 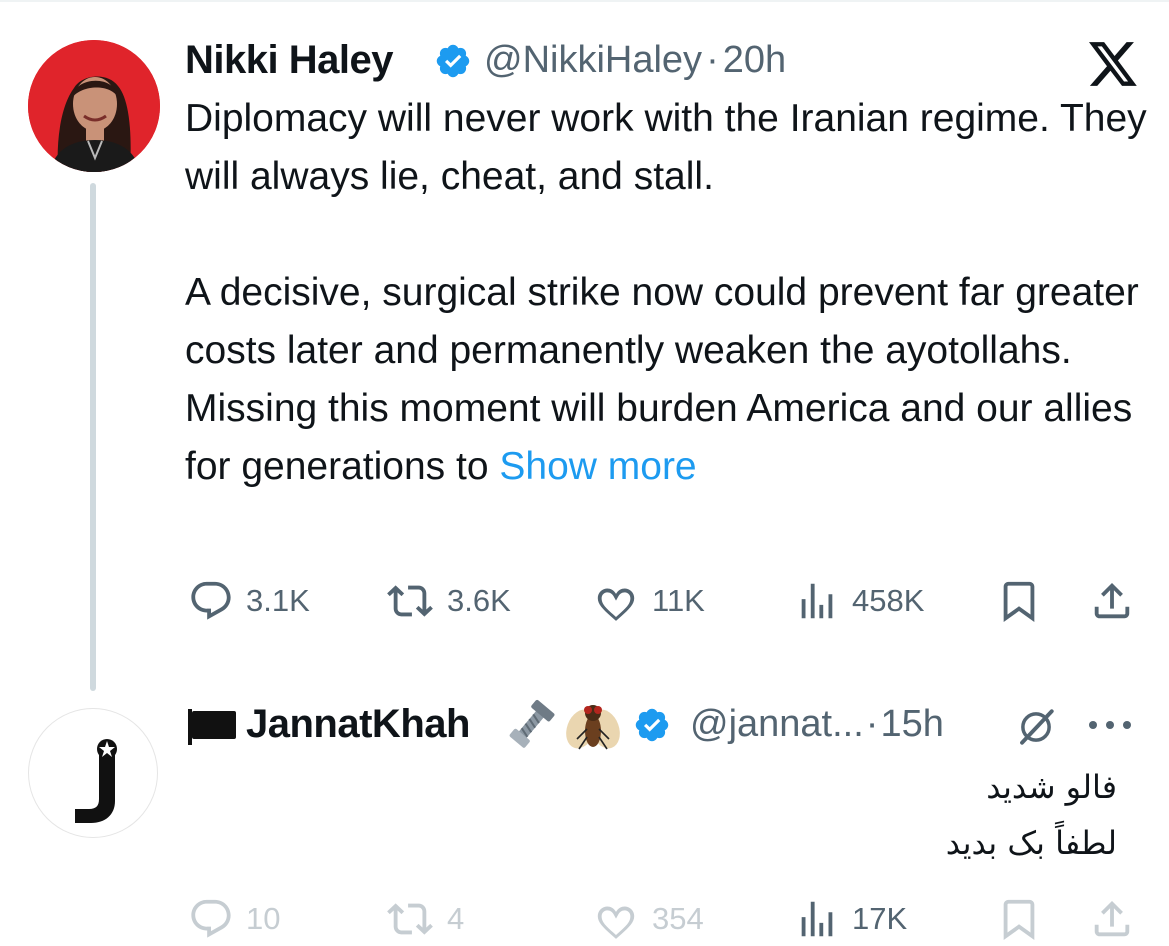 What do you see at coordinates (358, 724) in the screenshot?
I see `reply-author-name: JannatKhah` at bounding box center [358, 724].